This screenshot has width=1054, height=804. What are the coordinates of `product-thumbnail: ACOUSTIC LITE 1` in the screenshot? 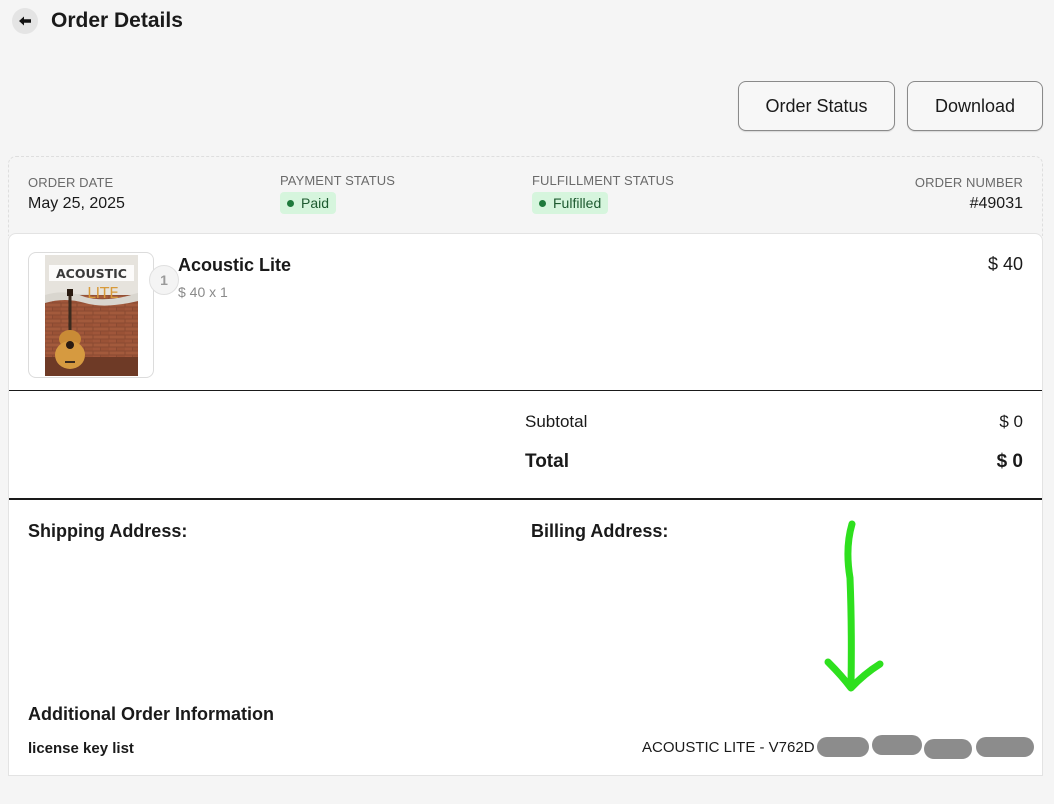 It's located at (103, 315).